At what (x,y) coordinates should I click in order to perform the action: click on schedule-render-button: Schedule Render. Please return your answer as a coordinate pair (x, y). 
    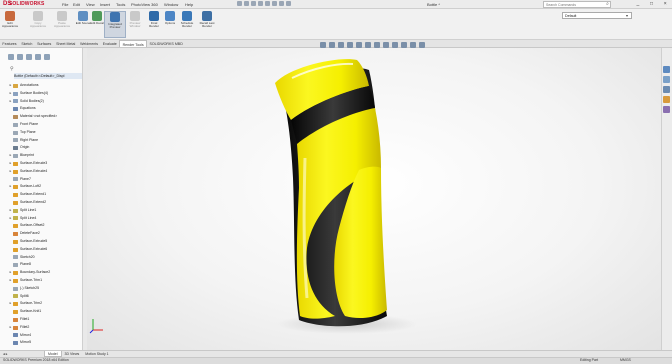
    Looking at the image, I should click on (187, 24).